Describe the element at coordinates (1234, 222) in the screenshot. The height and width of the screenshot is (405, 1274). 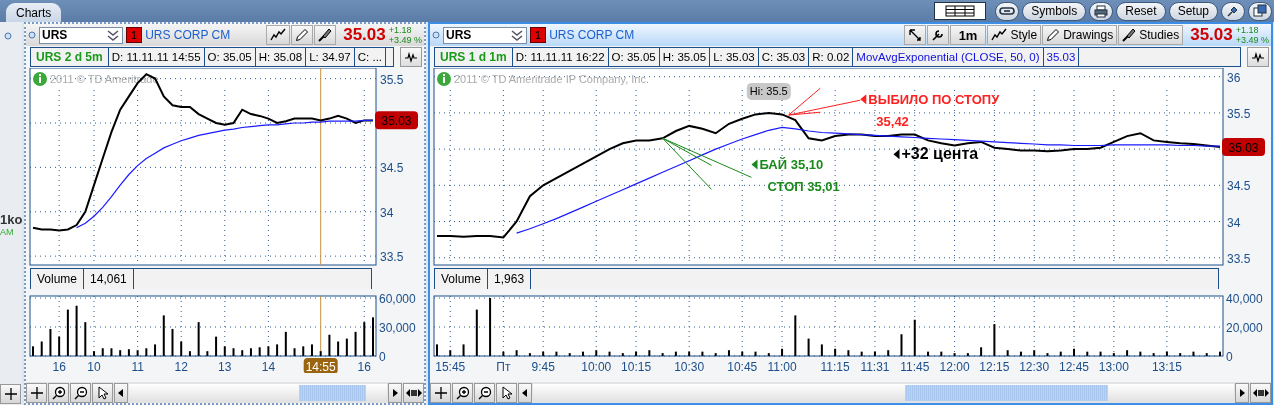
I see `axis-label: 34` at that location.